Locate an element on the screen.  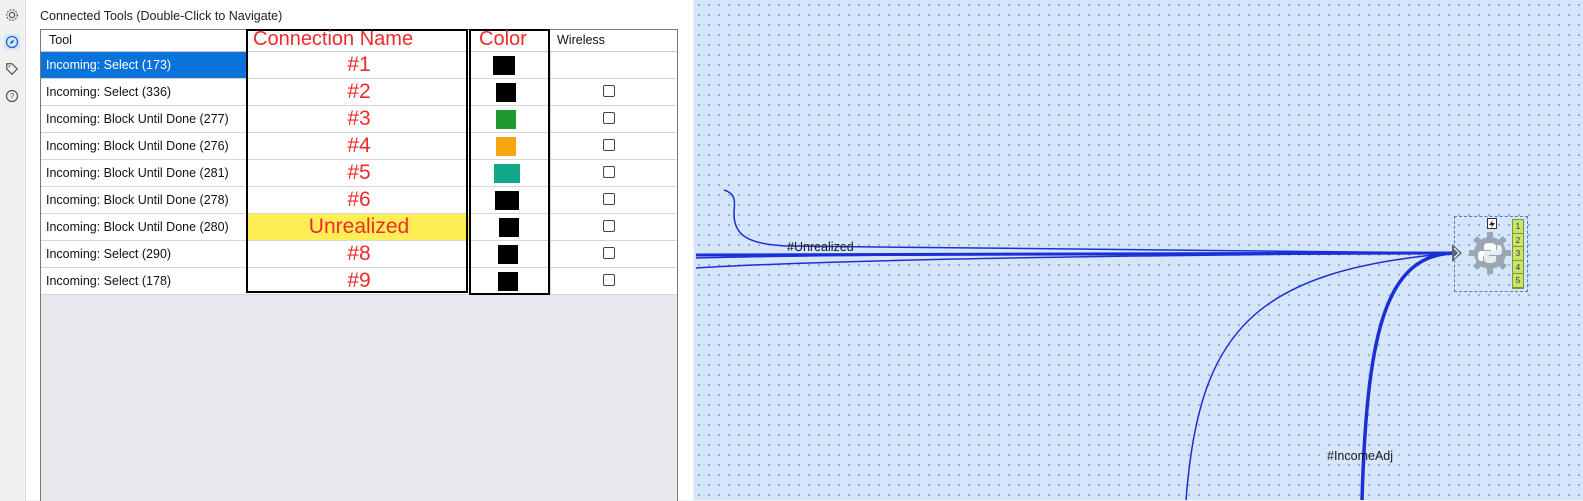
tool-cell: Incoming: Block Until Done (278) is located at coordinates (144, 200).